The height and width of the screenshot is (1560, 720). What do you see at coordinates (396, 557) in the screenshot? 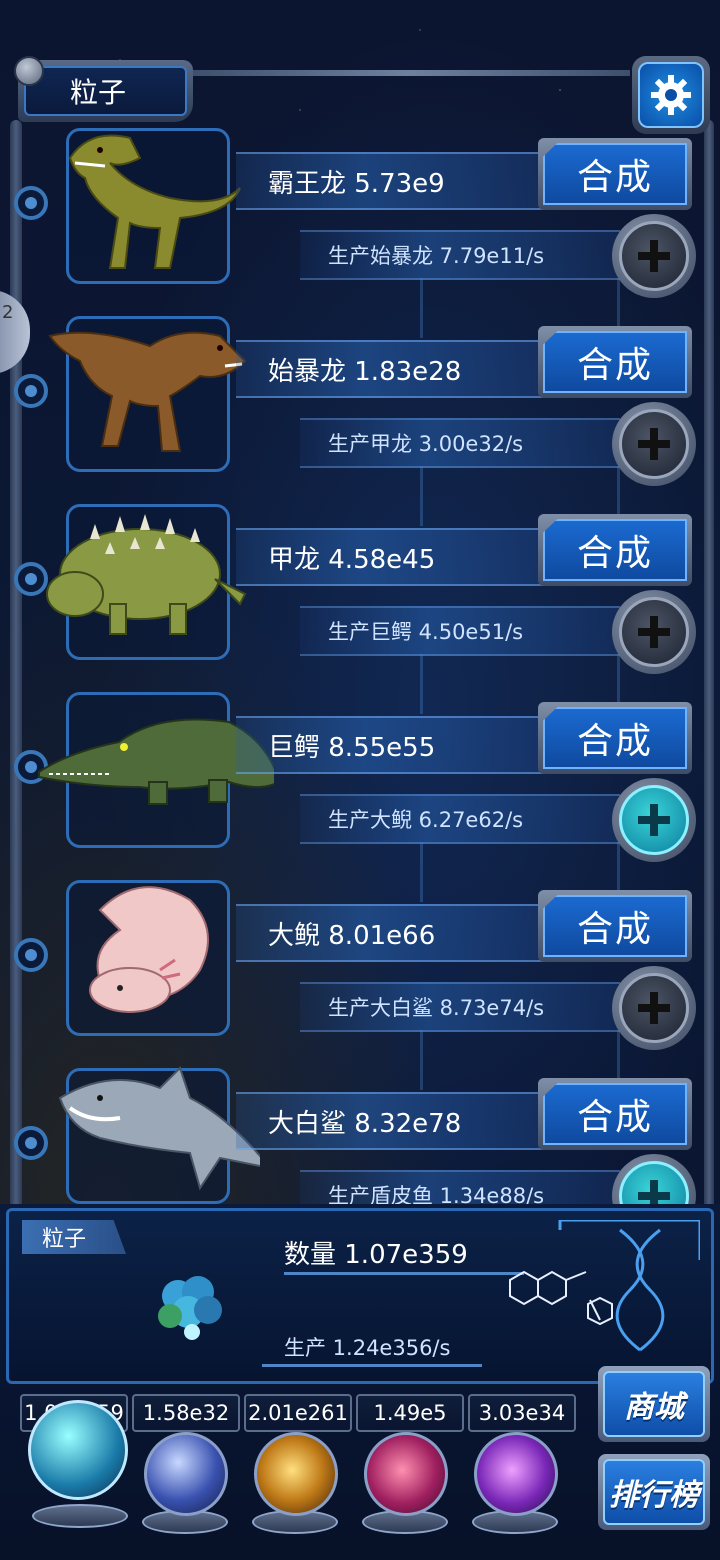
I see `creature-name: 甲龙 4.58e45` at bounding box center [396, 557].